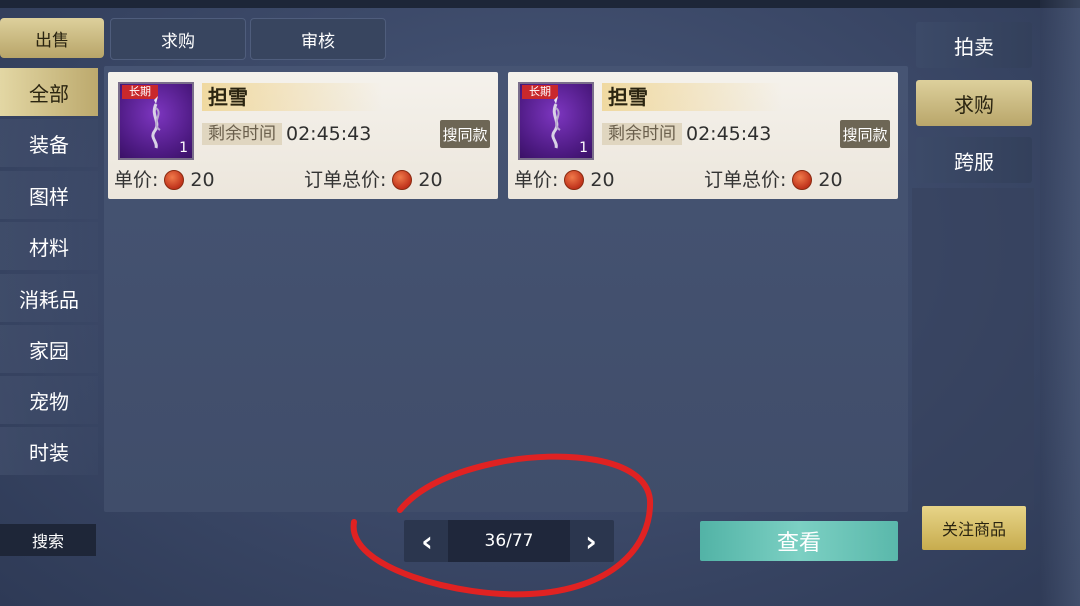 The height and width of the screenshot is (606, 1080). Describe the element at coordinates (49, 246) in the screenshot. I see `category-materials: 材料` at that location.